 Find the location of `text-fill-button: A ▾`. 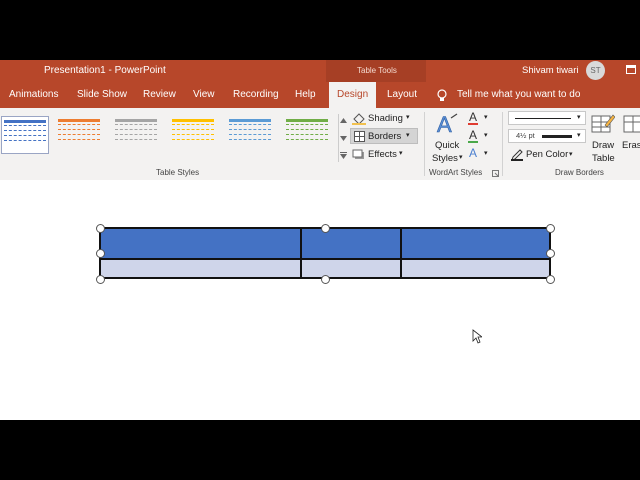

text-fill-button: A ▾ is located at coordinates (479, 118).